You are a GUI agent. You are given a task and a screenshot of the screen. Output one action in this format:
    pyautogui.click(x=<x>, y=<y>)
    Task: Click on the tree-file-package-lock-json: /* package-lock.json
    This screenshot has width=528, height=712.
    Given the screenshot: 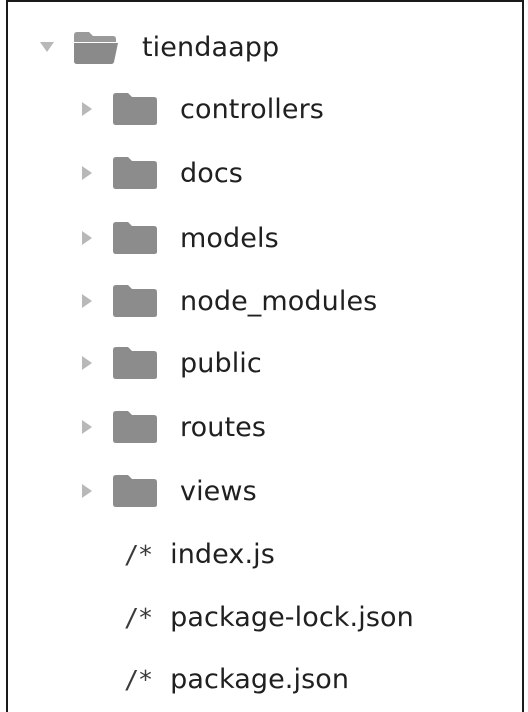 What is the action you would take?
    pyautogui.click(x=269, y=617)
    